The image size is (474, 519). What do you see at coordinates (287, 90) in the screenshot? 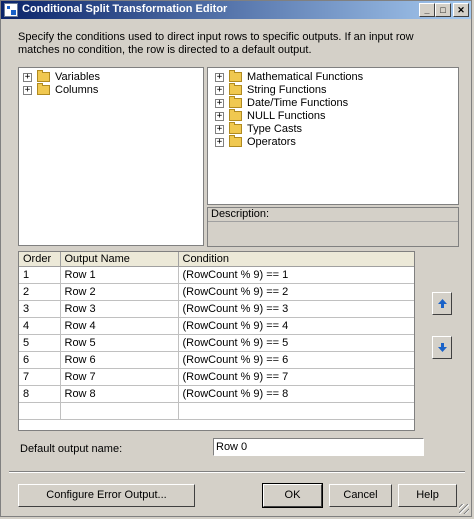
I see `tree-item-label: String Functions` at bounding box center [287, 90].